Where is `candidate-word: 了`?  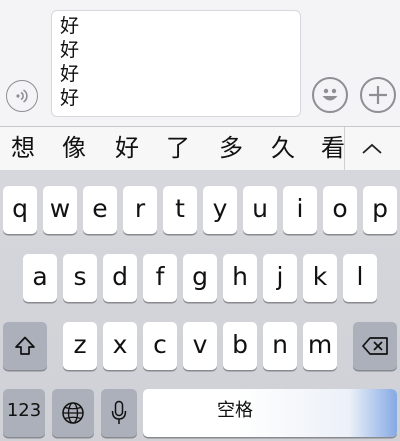 candidate-word: 了 is located at coordinates (178, 148).